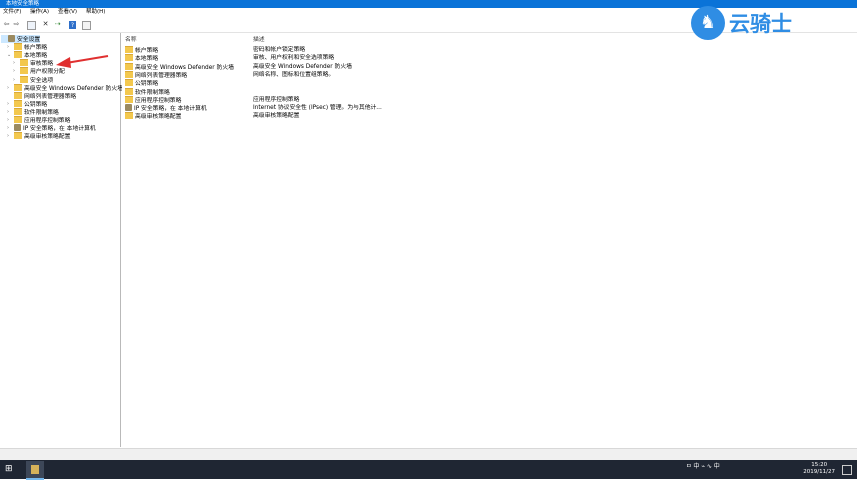  Describe the element at coordinates (42, 80) in the screenshot. I see `tree-item-label: 安全选项` at that location.